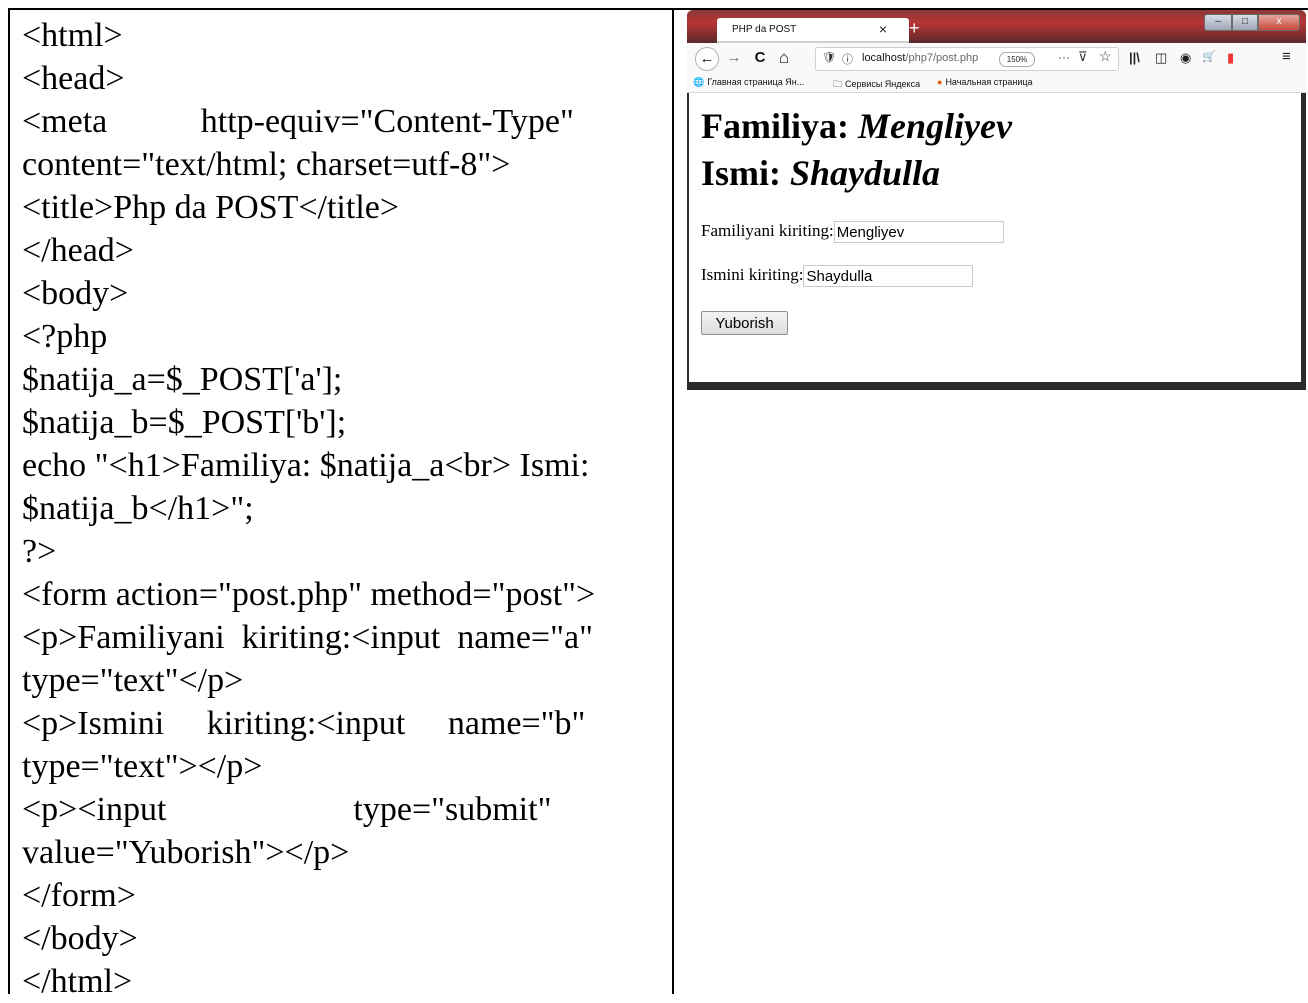 Image resolution: width=1308 pixels, height=1003 pixels. What do you see at coordinates (65, 336) in the screenshot?
I see `code-line: <?php` at bounding box center [65, 336].